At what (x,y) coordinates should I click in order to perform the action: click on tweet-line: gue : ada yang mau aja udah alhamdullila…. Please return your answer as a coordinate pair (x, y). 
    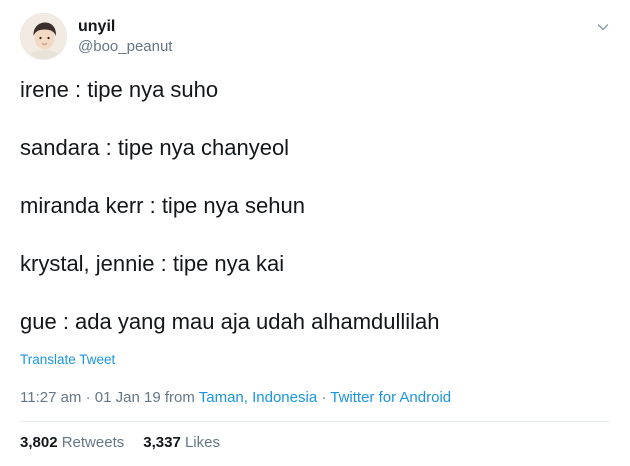
    Looking at the image, I should click on (230, 321).